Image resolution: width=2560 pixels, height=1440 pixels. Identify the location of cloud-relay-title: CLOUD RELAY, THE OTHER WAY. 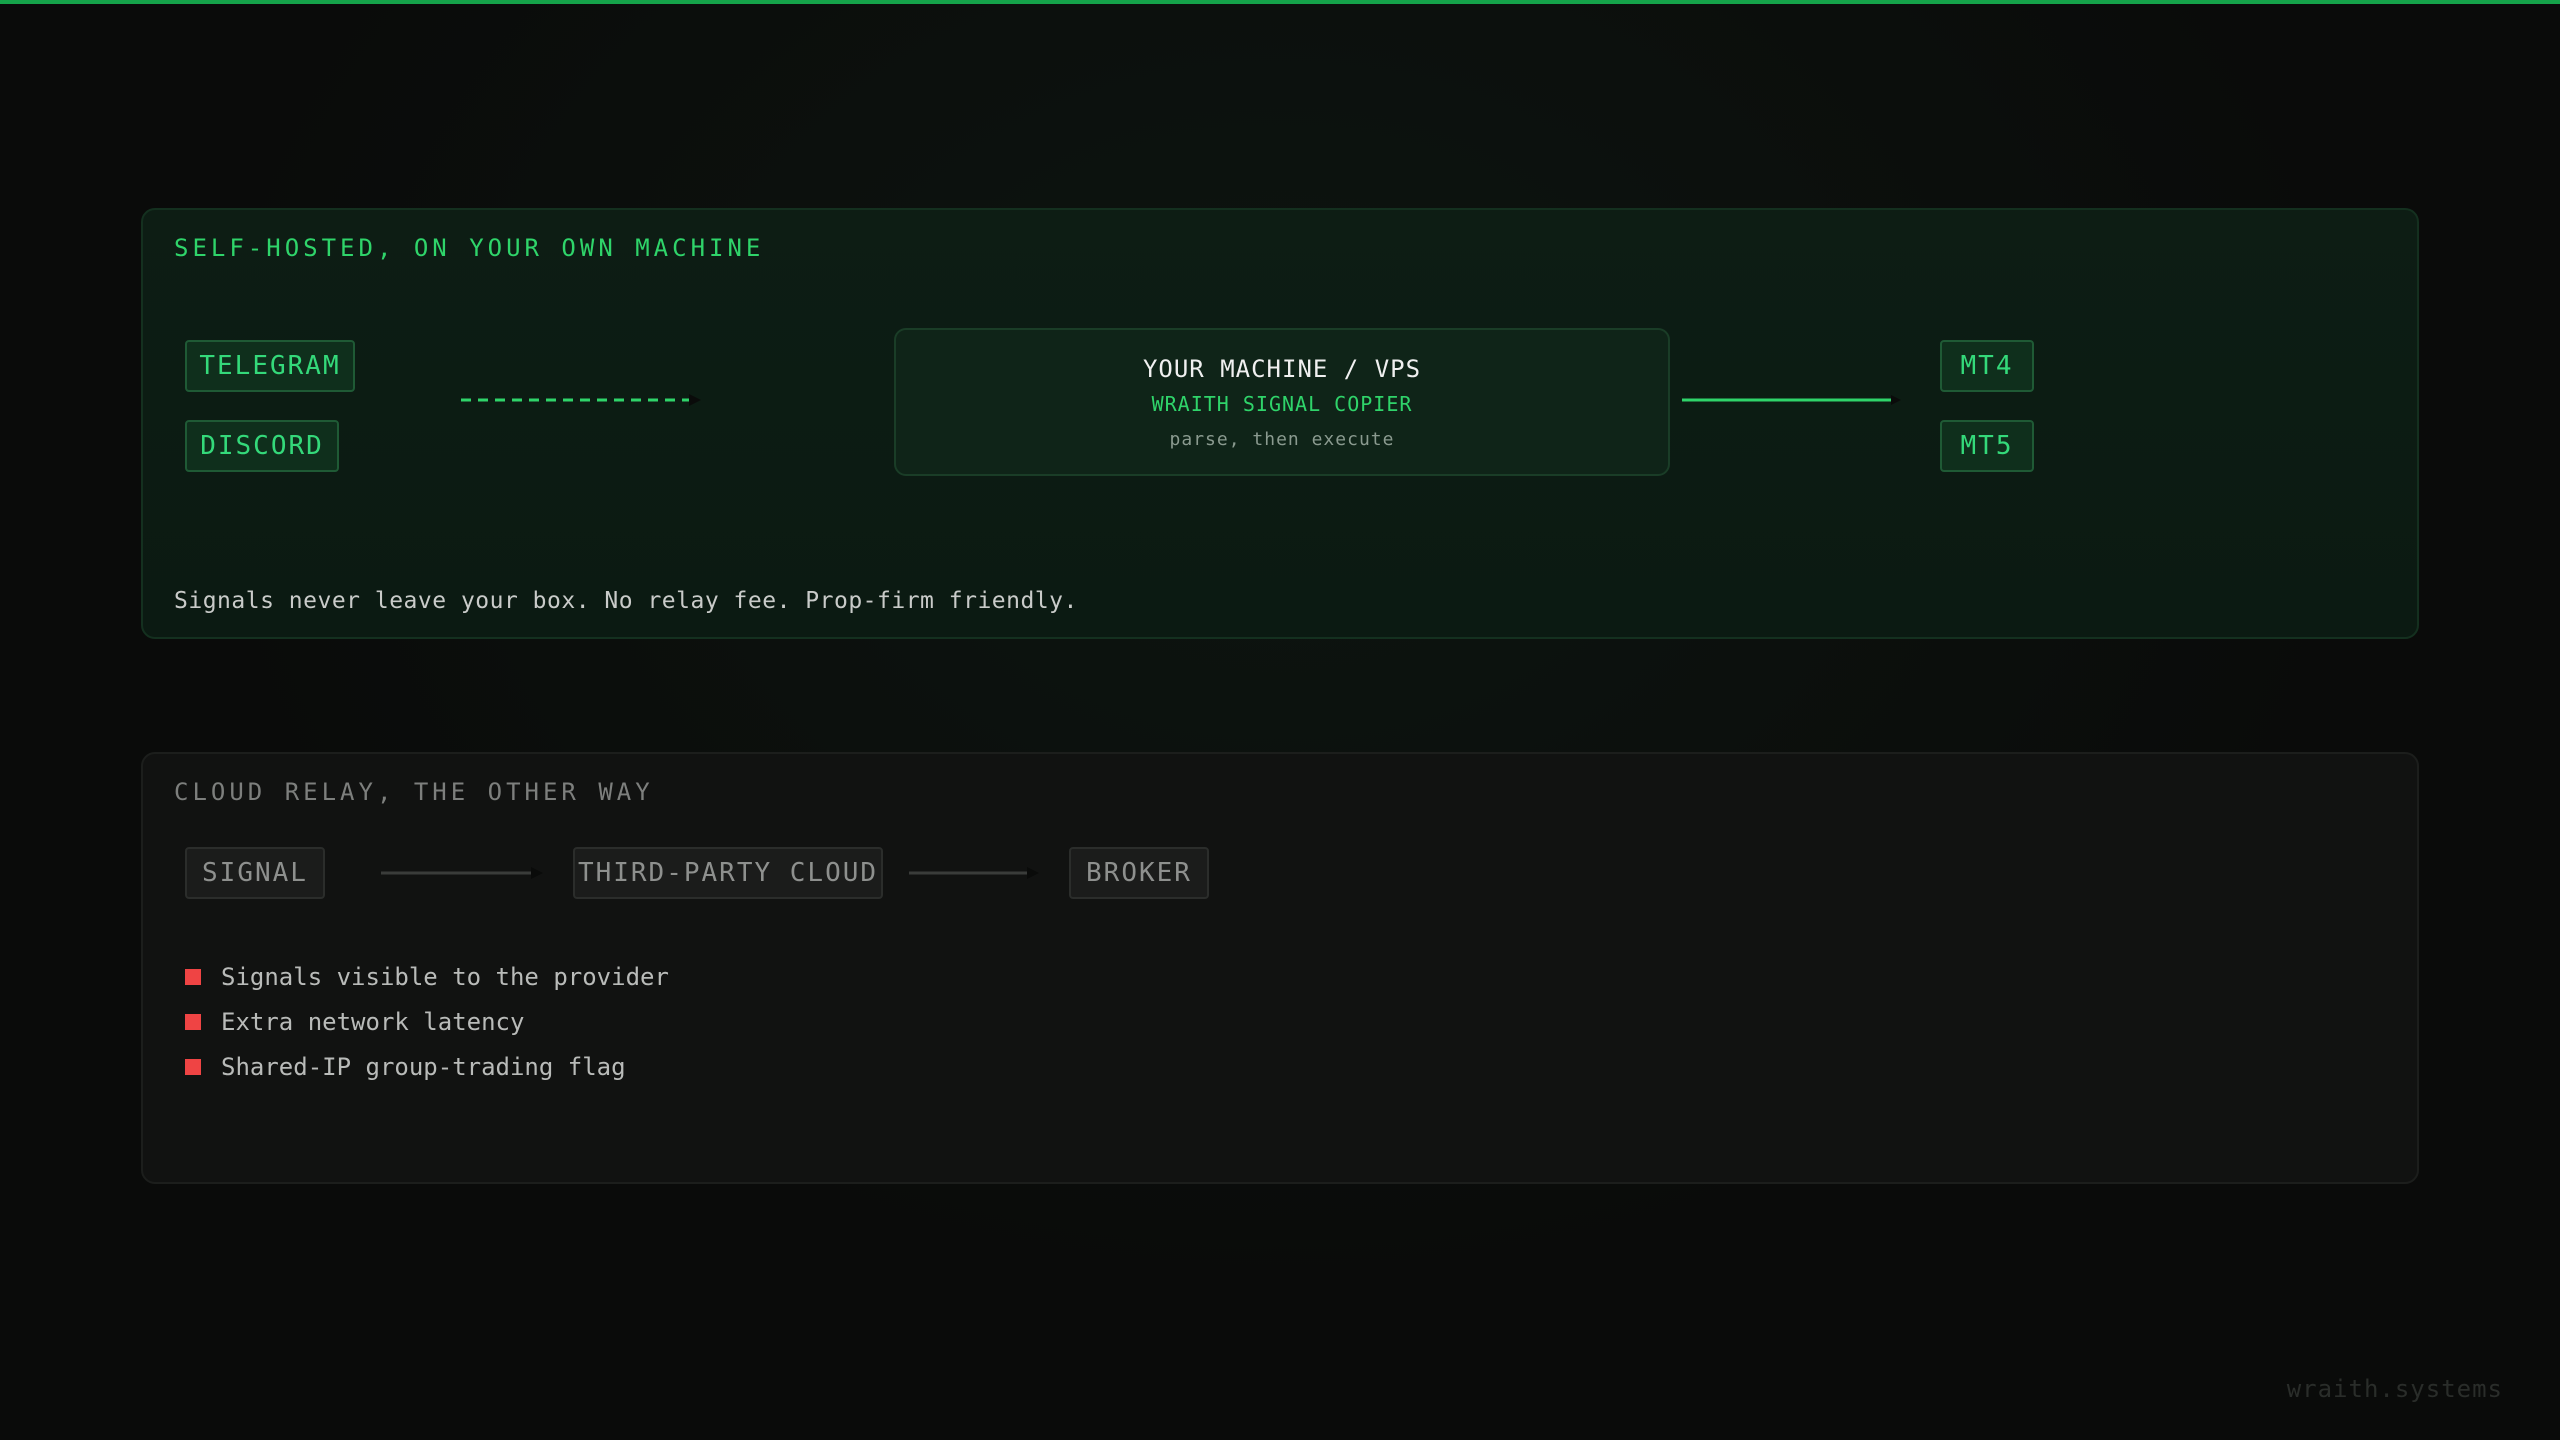
(414, 792).